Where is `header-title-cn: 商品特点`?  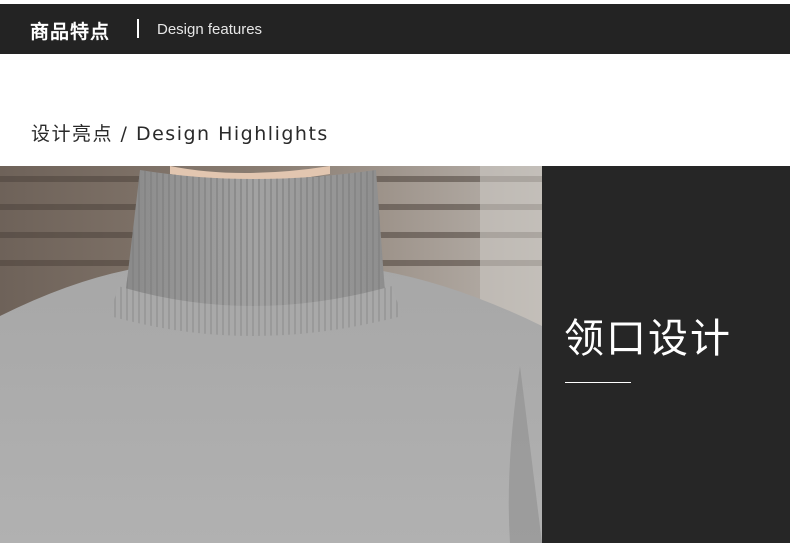 header-title-cn: 商品特点 is located at coordinates (70, 32).